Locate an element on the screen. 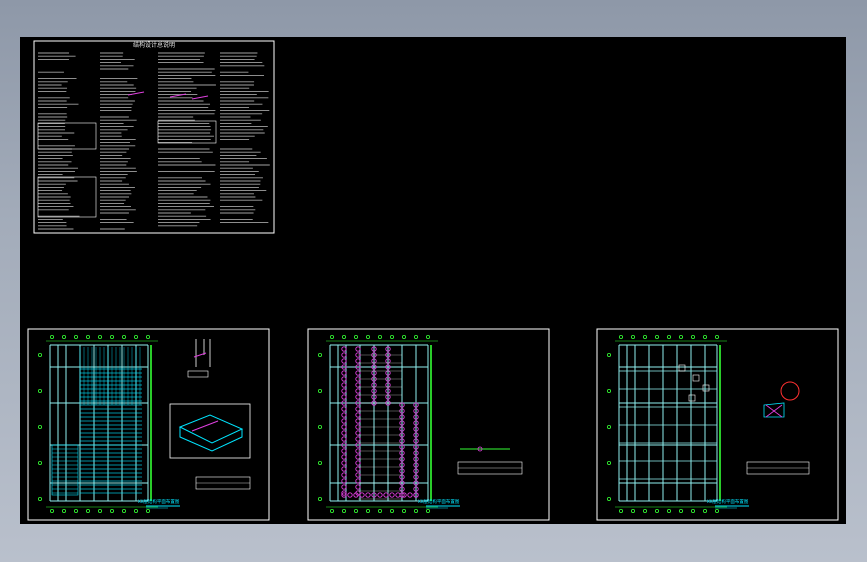 This screenshot has height=562, width=867. notes-sheet-frame is located at coordinates (154, 137).